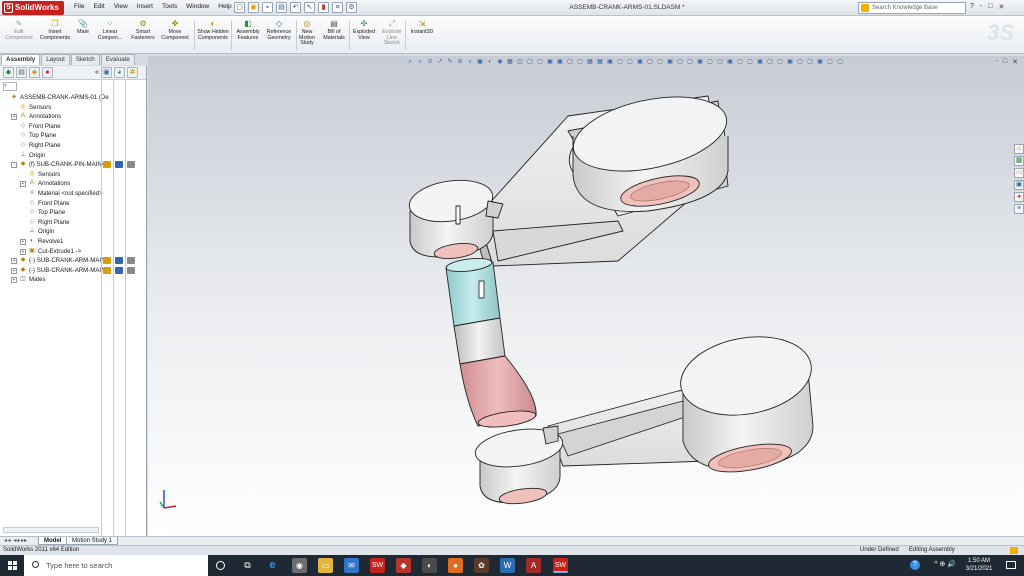 Image resolution: width=1024 pixels, height=576 pixels. What do you see at coordinates (377, 565) in the screenshot?
I see `solidworks-taskbar-icon-1: SW` at bounding box center [377, 565].